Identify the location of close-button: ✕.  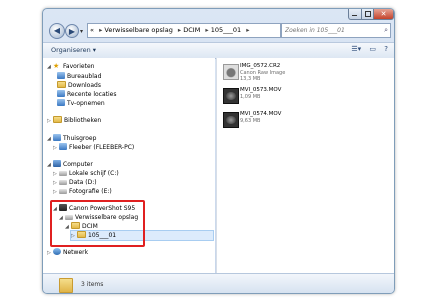
(383, 14).